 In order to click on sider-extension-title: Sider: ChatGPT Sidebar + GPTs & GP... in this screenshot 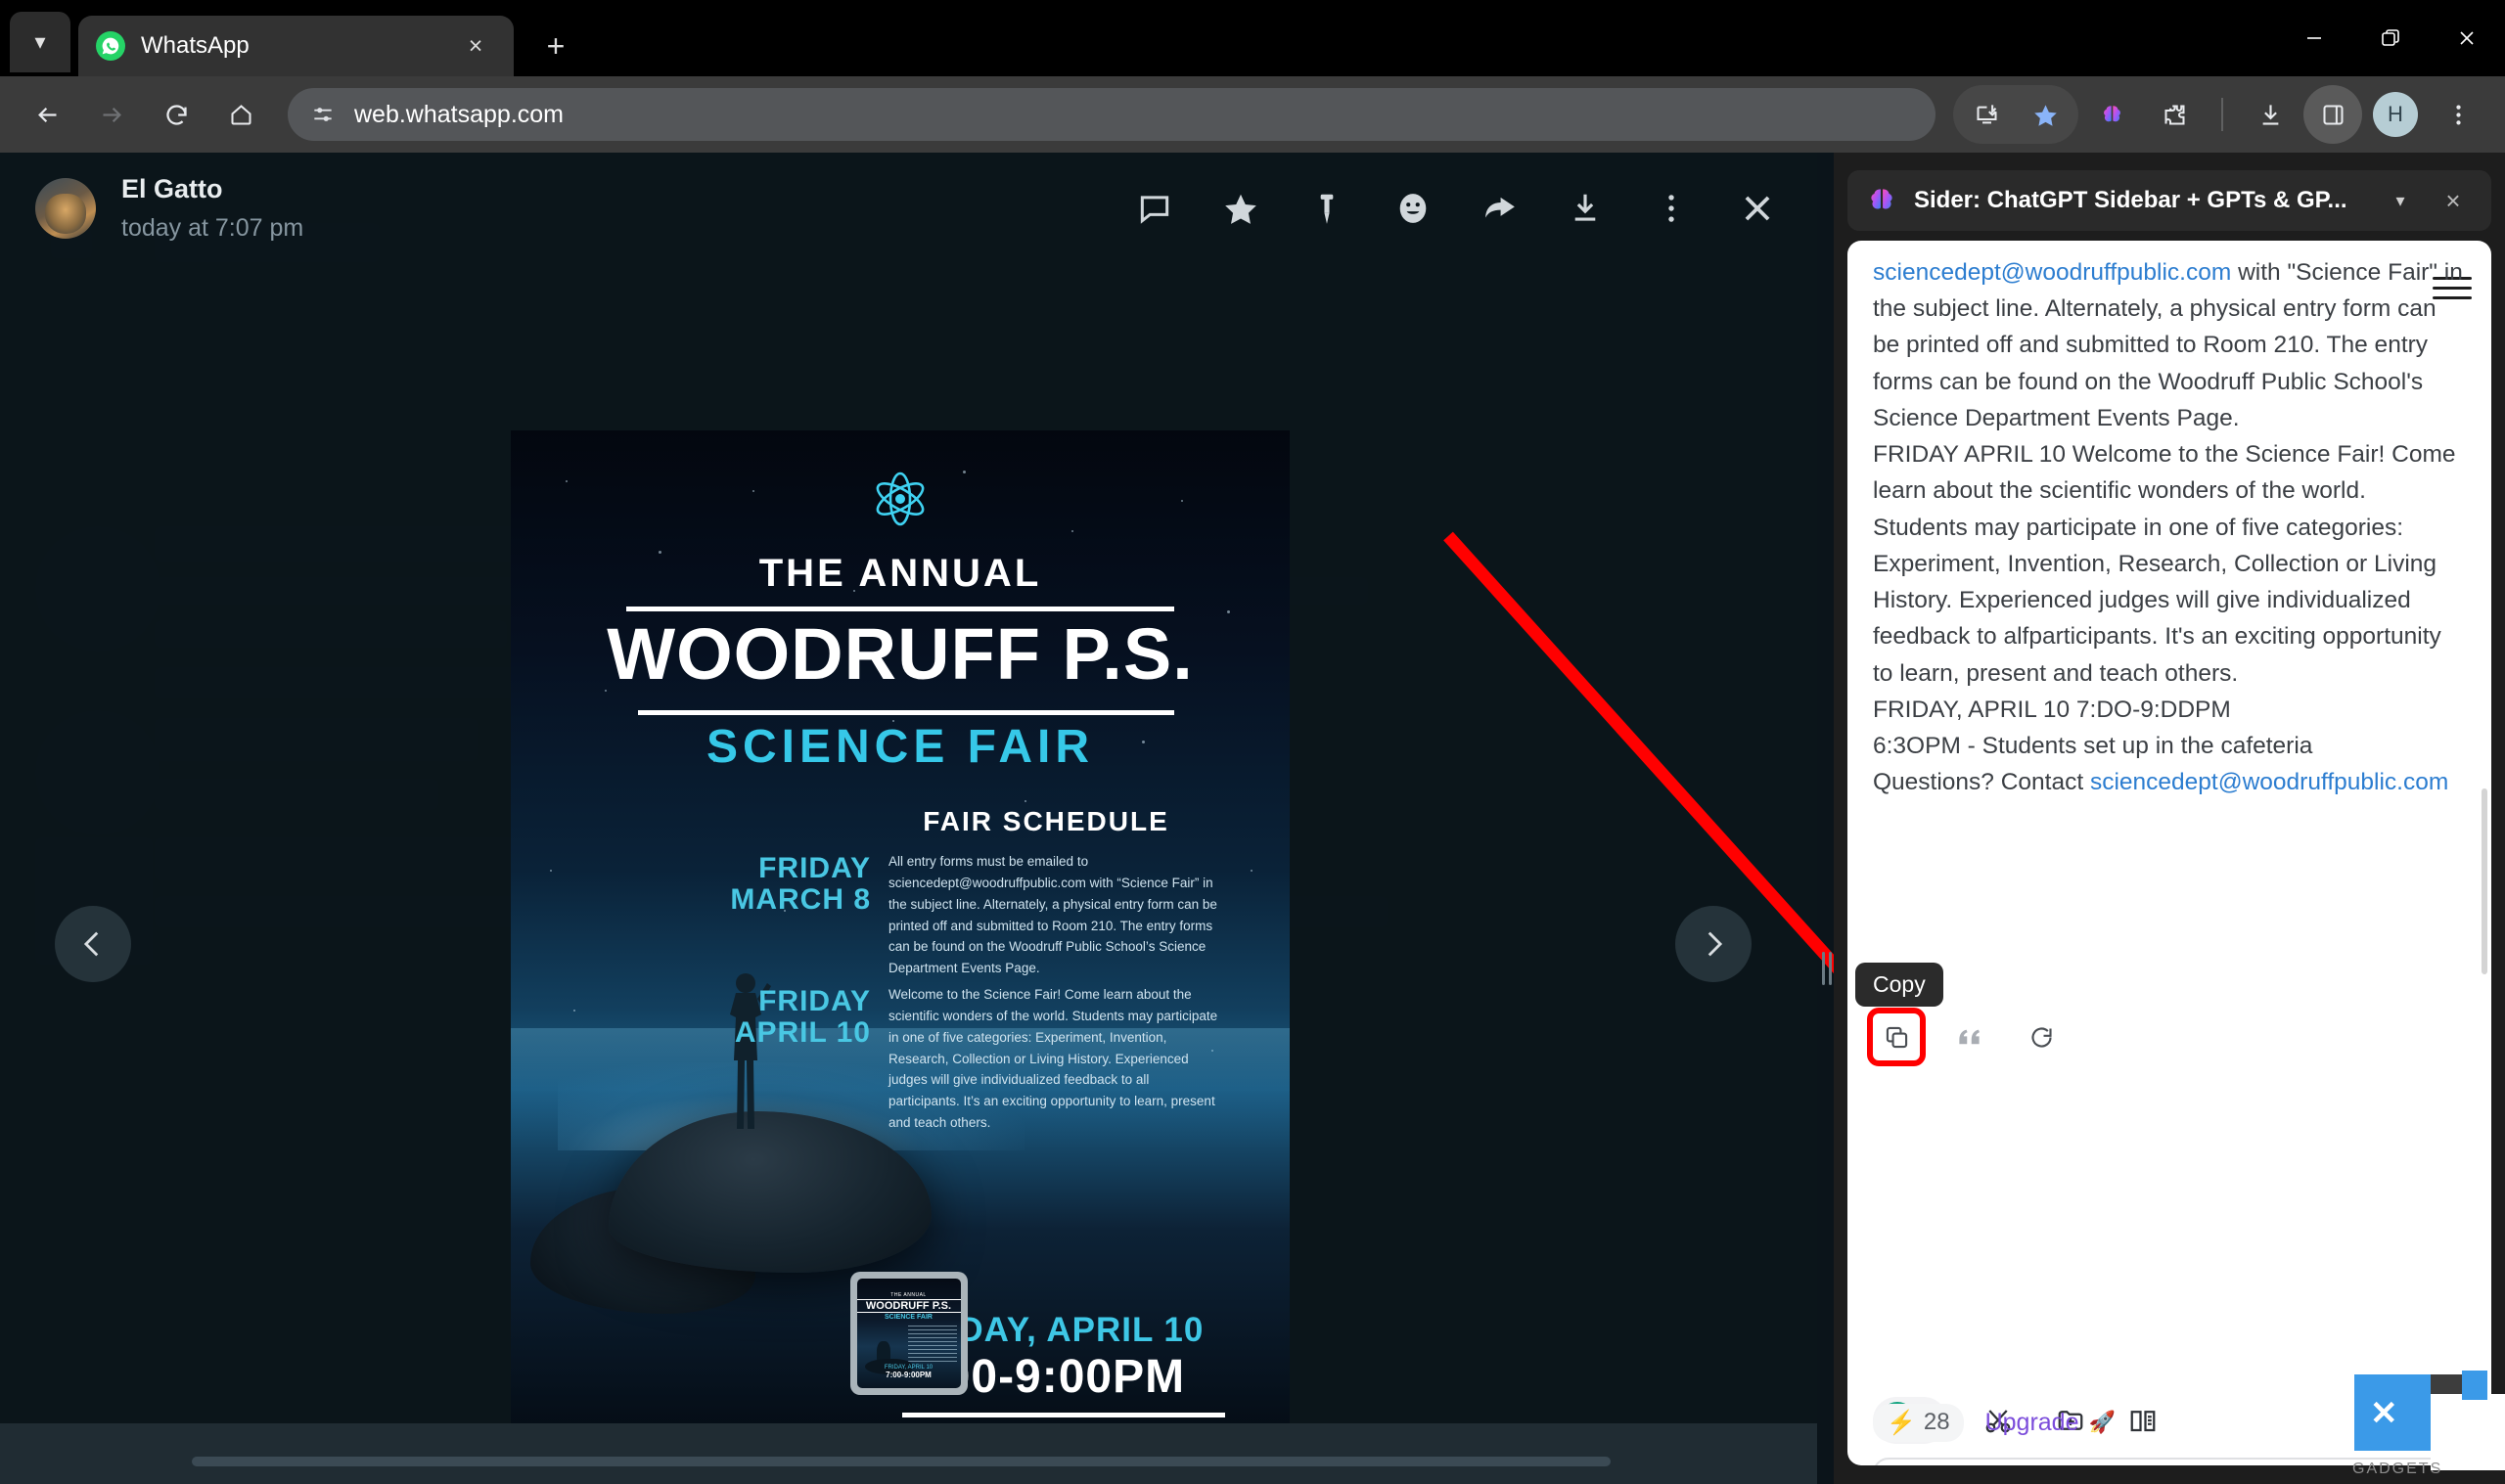, I will do `click(2130, 200)`.